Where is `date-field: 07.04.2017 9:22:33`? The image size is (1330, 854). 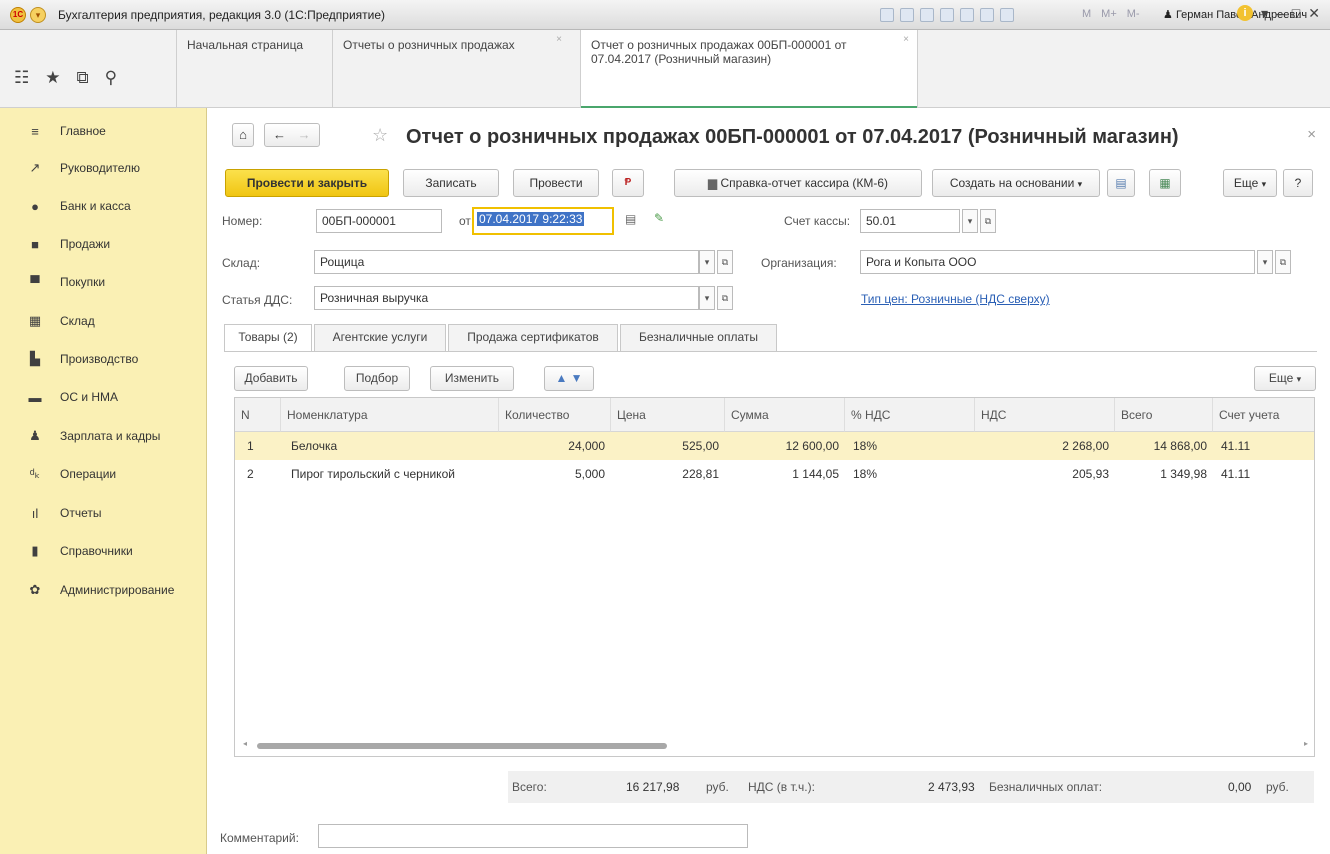 date-field: 07.04.2017 9:22:33 is located at coordinates (543, 221).